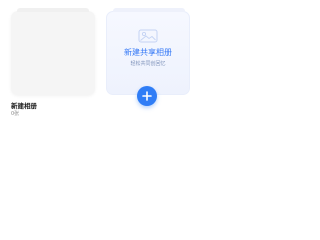 The height and width of the screenshot is (240, 320). Describe the element at coordinates (15, 114) in the screenshot. I see `album-photo-count: 0张` at that location.